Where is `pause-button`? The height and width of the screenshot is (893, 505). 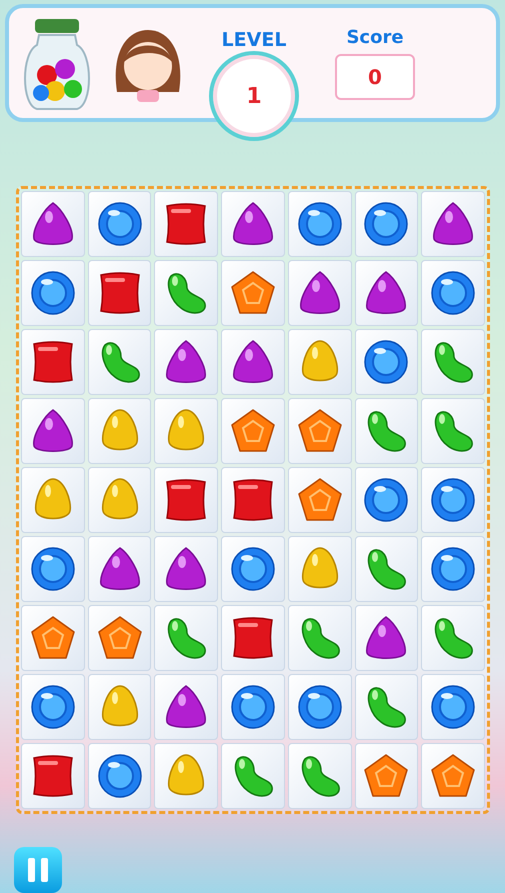
pause-button is located at coordinates (38, 870).